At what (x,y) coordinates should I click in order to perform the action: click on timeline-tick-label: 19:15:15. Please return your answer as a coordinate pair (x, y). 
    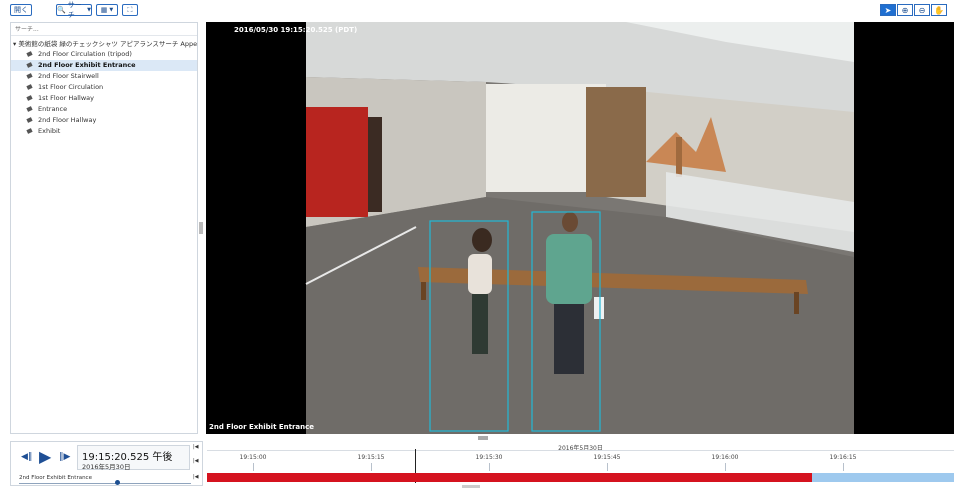
    Looking at the image, I should click on (371, 457).